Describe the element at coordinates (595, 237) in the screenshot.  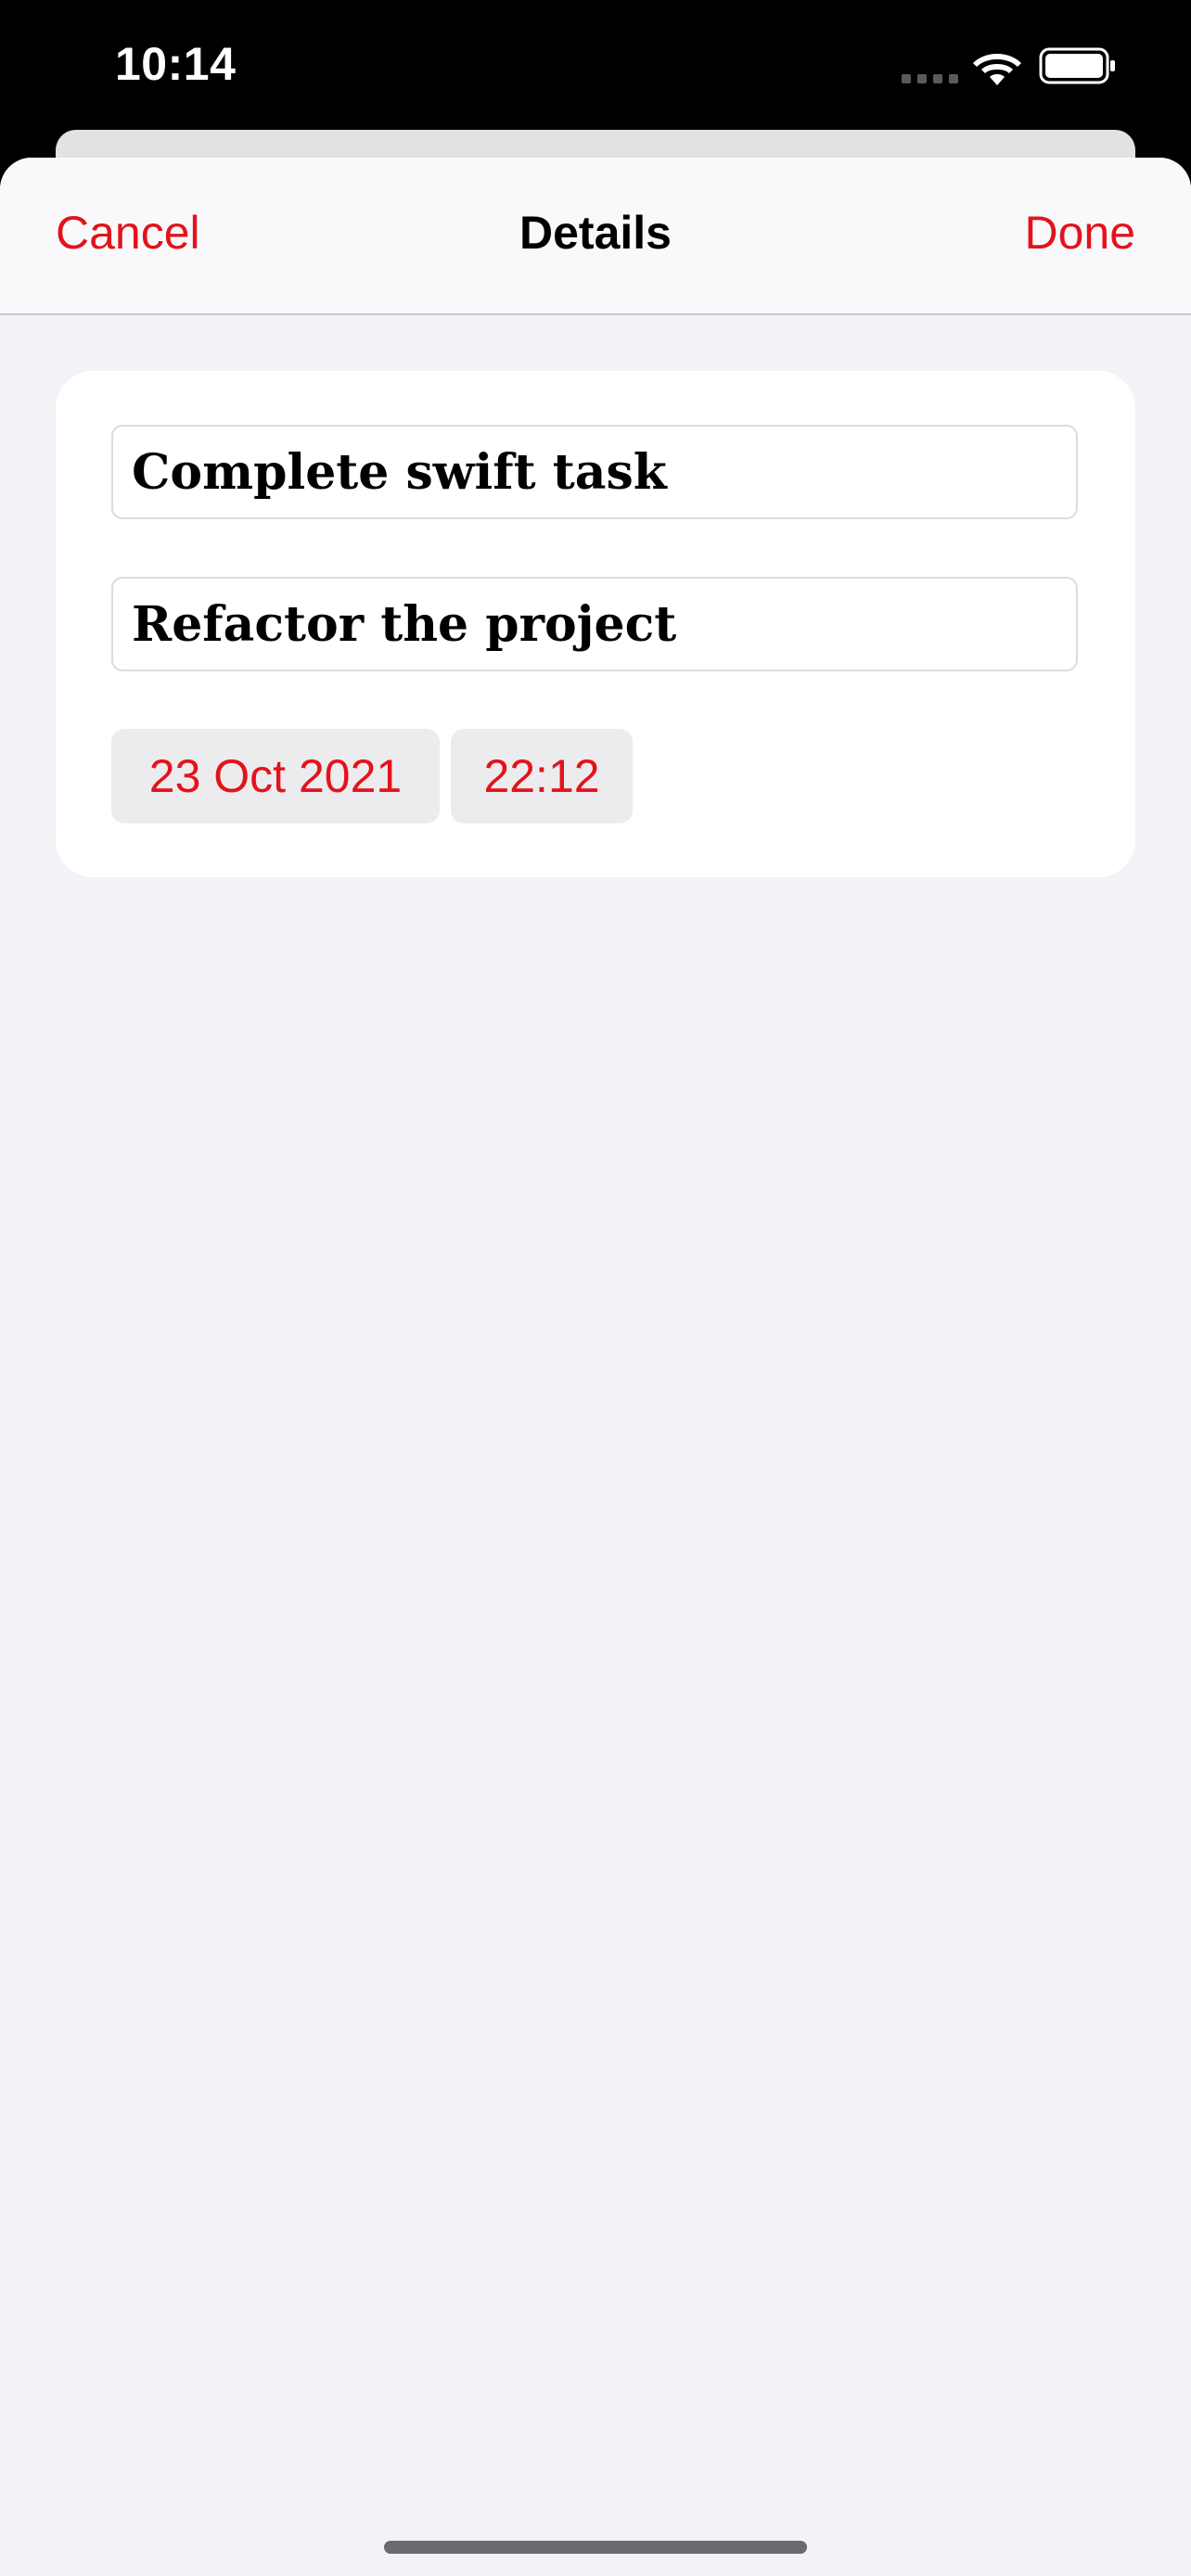
I see `navigation-bar: Cancel Details Done` at that location.